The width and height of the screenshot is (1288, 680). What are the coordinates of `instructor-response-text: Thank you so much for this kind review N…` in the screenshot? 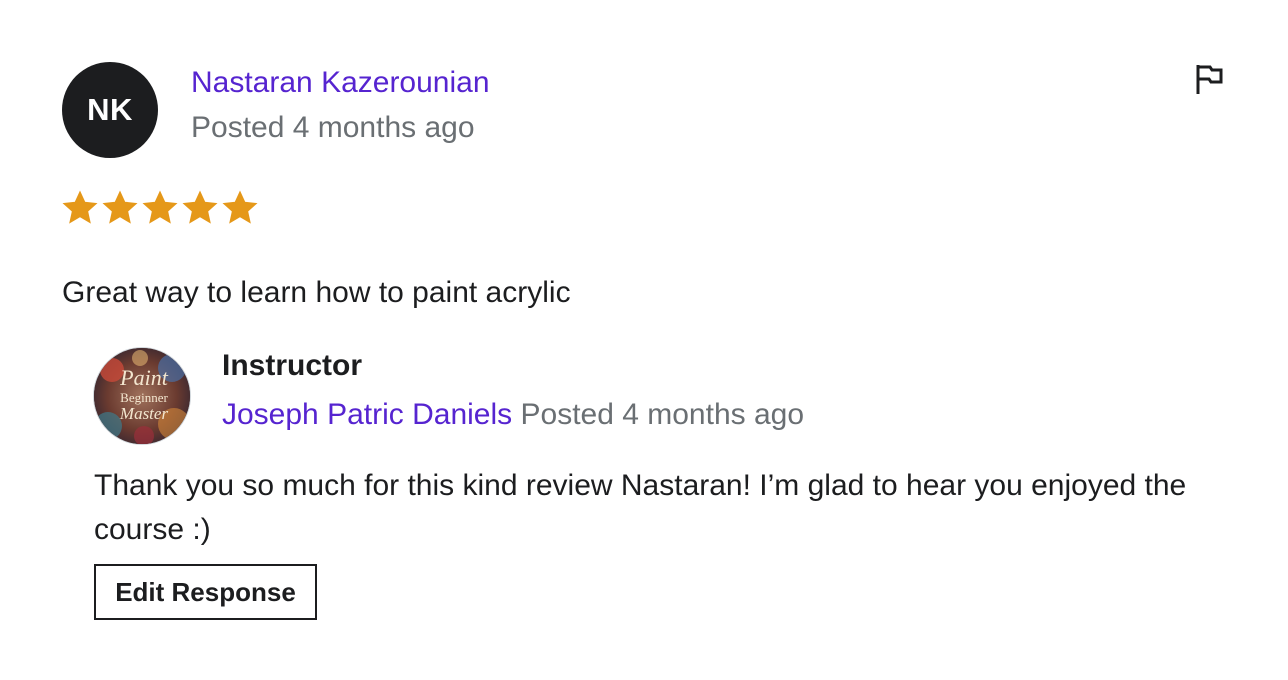 It's located at (640, 507).